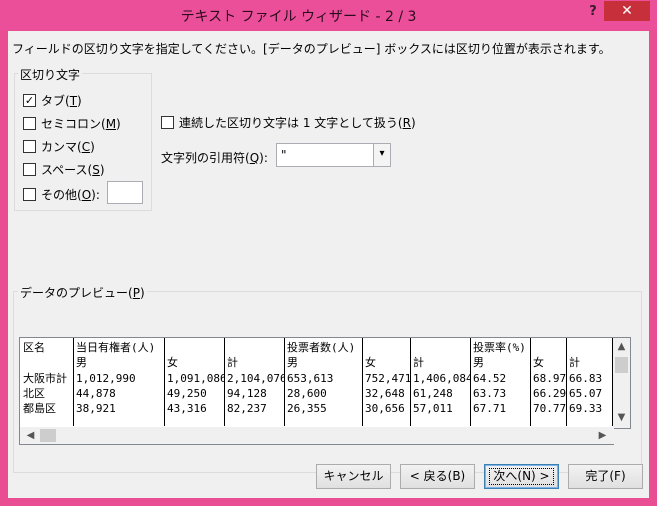  What do you see at coordinates (81, 124) in the screenshot?
I see `semicolon-label: セミコロン(M)` at bounding box center [81, 124].